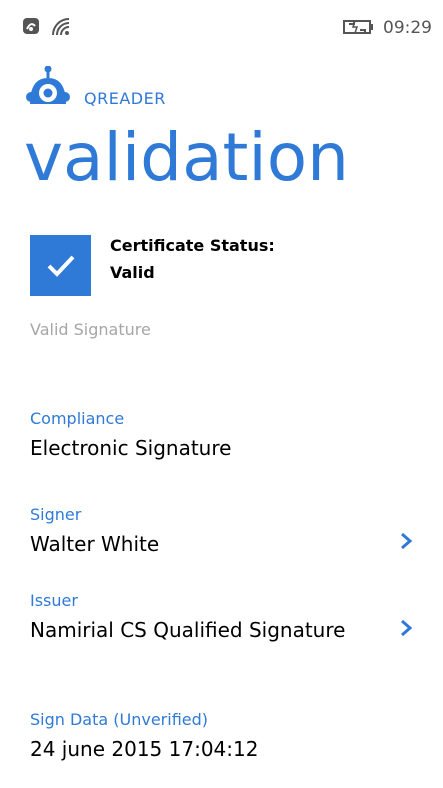  Describe the element at coordinates (125, 98) in the screenshot. I see `app-name: QREADER` at that location.